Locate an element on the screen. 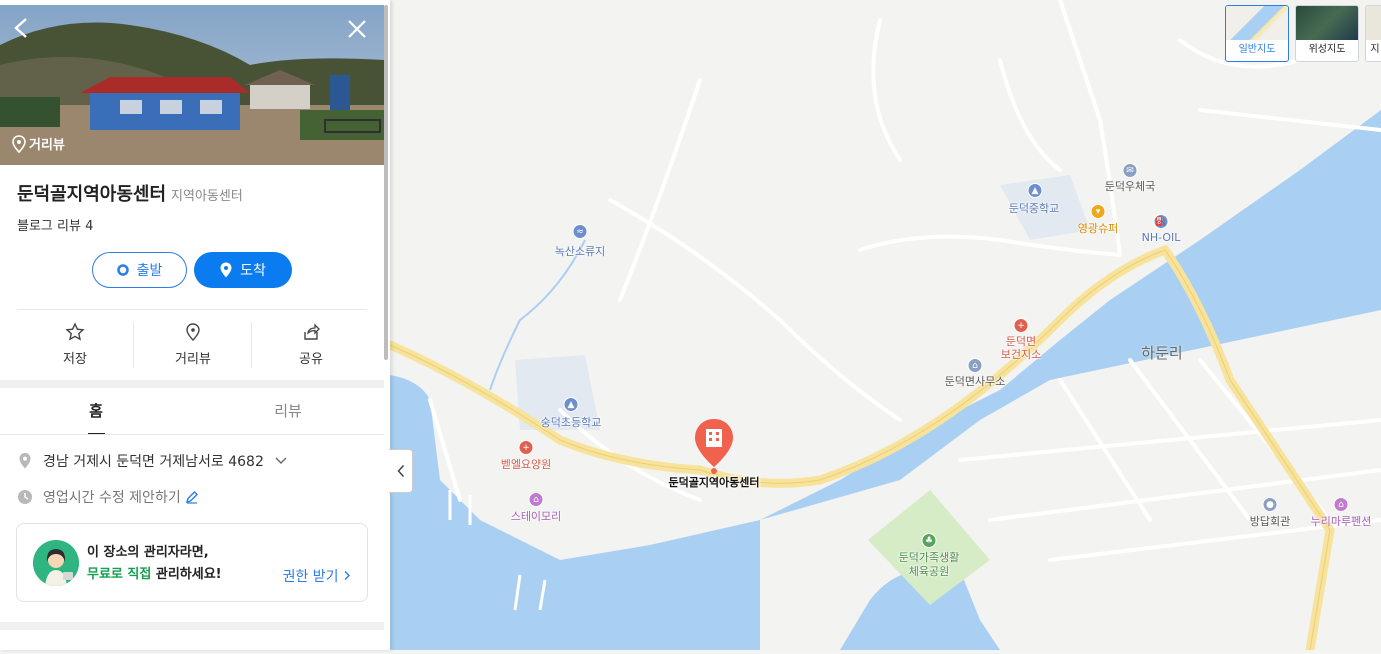 The image size is (1381, 654). poi-label: 누리마루펜션 is located at coordinates (1341, 521).